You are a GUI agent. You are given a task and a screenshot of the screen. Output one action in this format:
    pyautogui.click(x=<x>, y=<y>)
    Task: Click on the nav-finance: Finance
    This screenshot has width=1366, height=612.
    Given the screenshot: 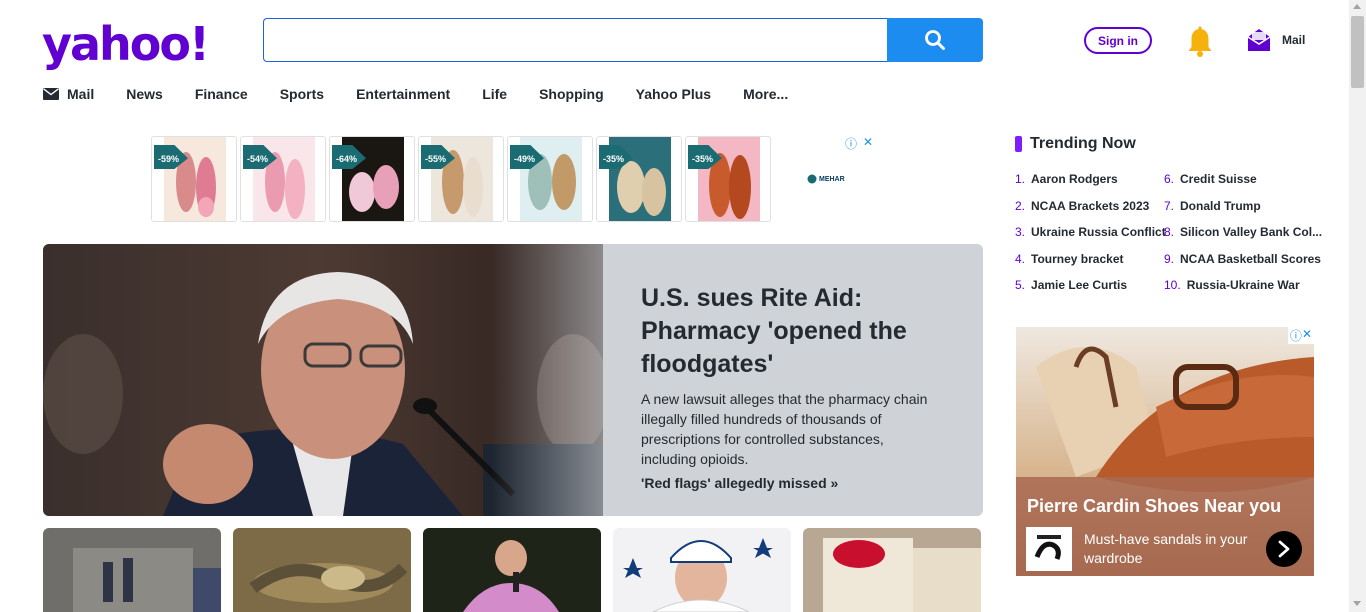 What is the action you would take?
    pyautogui.click(x=221, y=94)
    